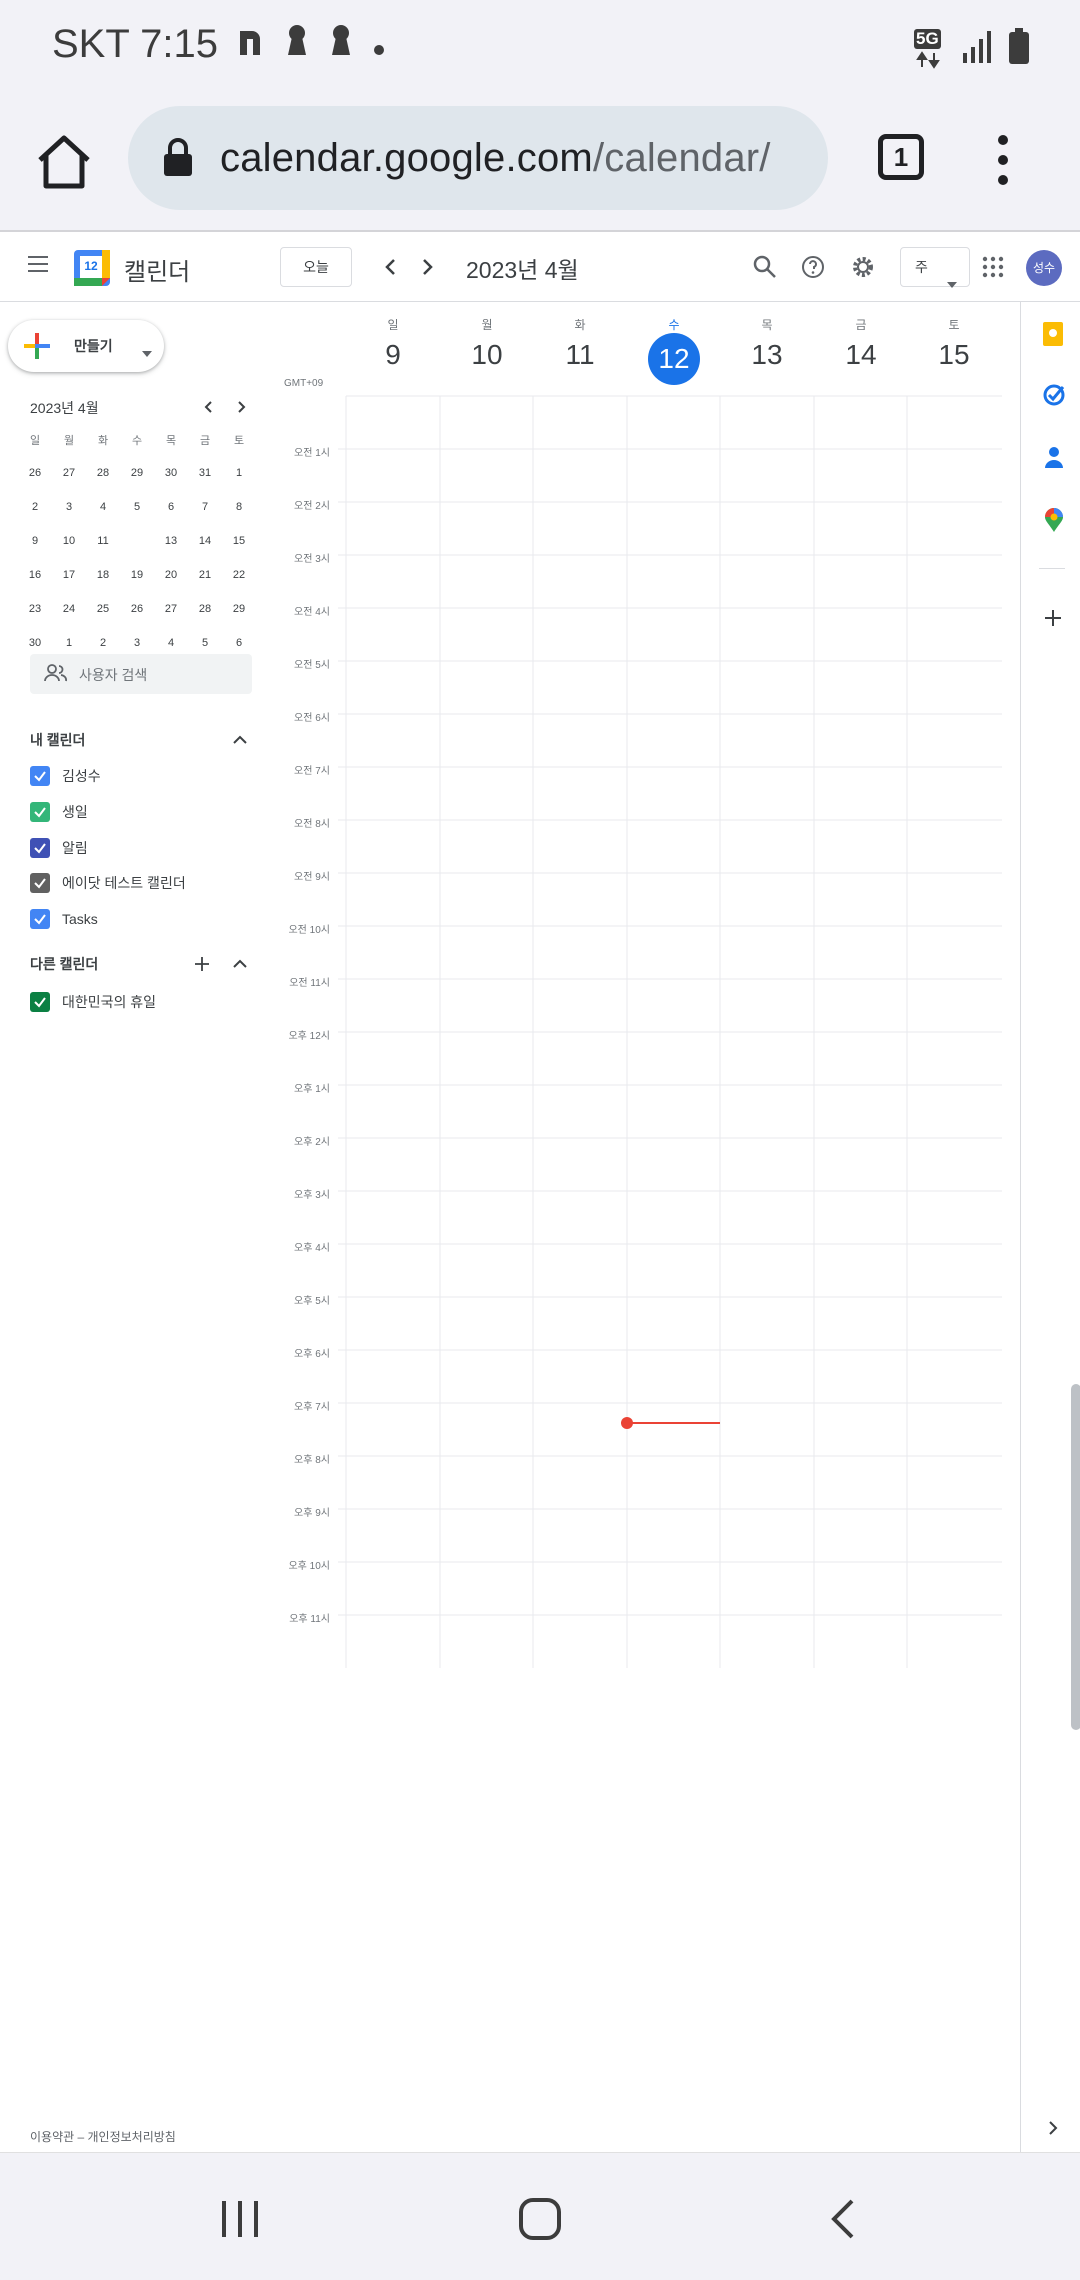 The image size is (1080, 2280). What do you see at coordinates (205, 575) in the screenshot?
I see `mini-day: 21` at bounding box center [205, 575].